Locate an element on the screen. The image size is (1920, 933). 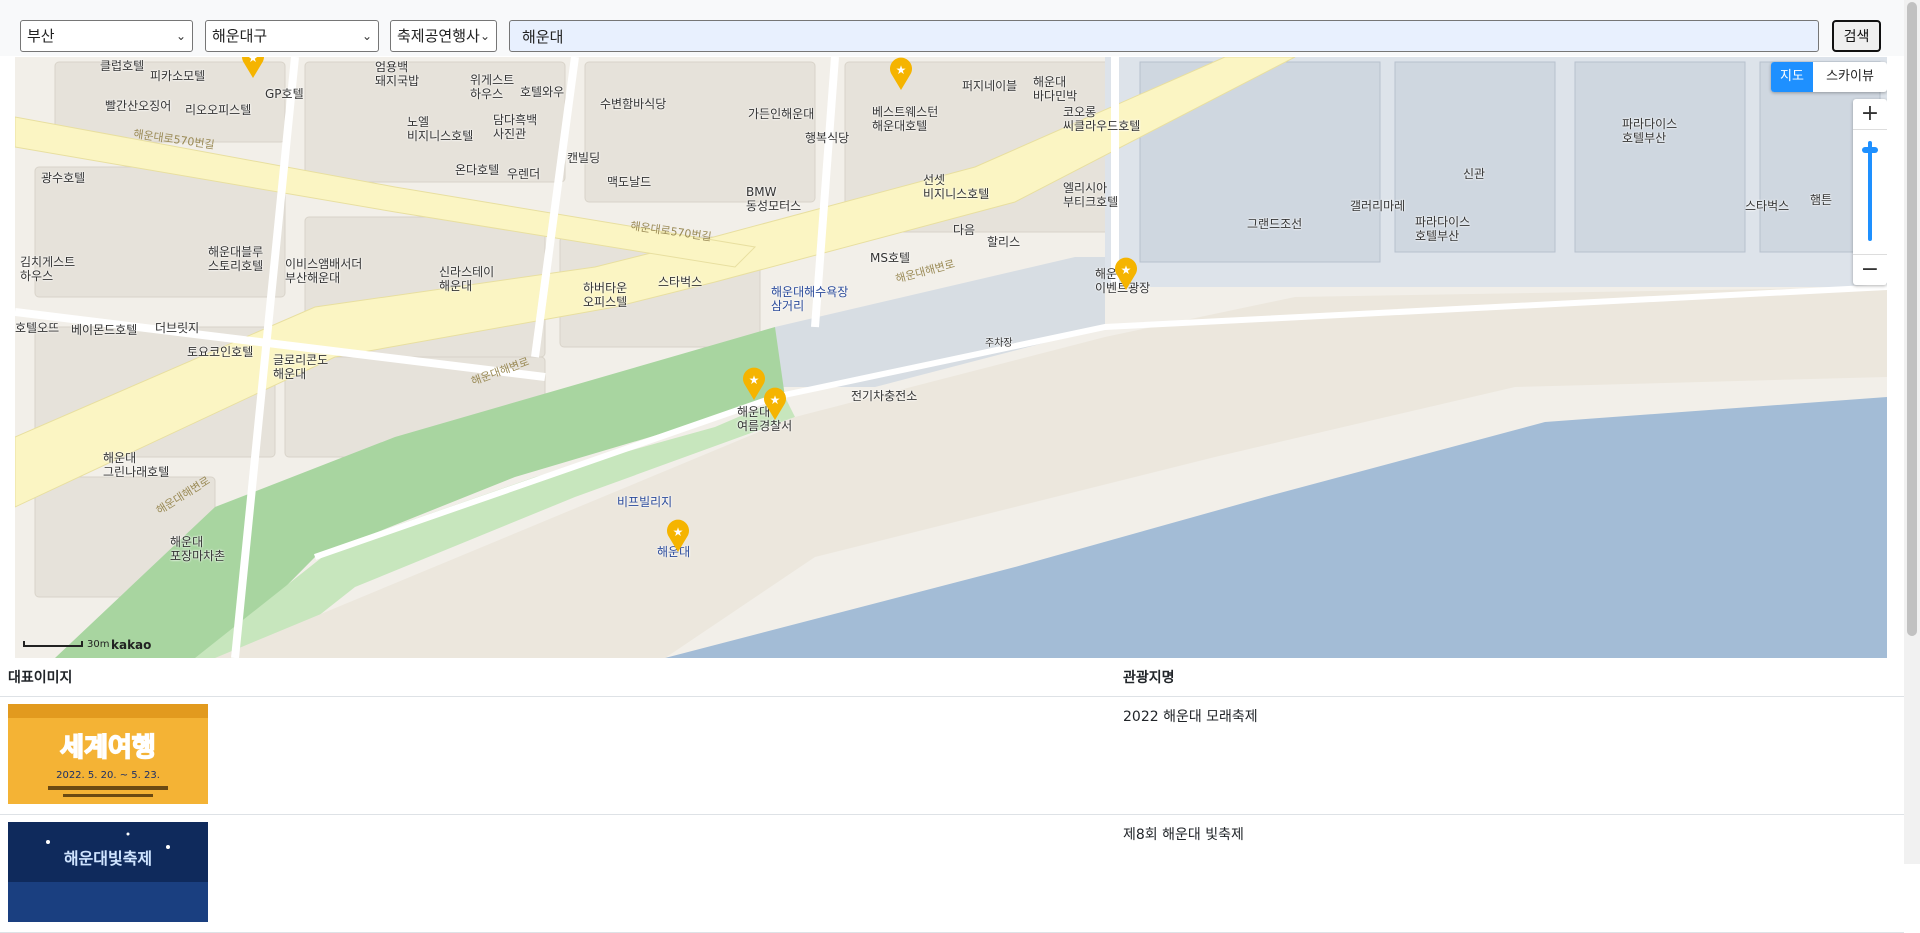
map-label: 위게스트 하우스 is located at coordinates (492, 87).